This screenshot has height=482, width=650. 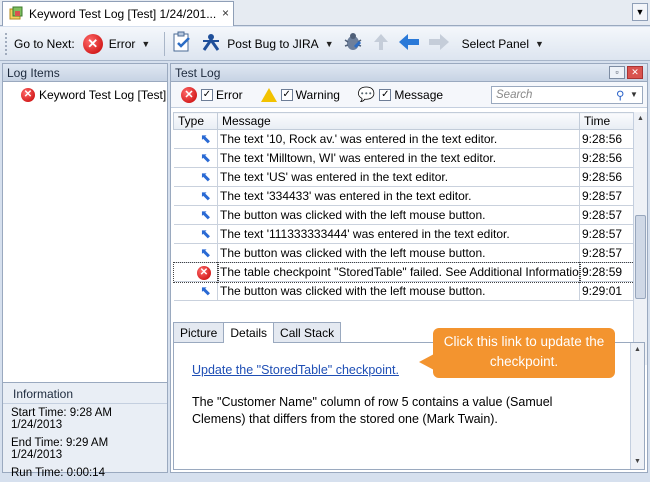 What do you see at coordinates (637, 462) in the screenshot?
I see `scroll-down-icon: ▼` at bounding box center [637, 462].